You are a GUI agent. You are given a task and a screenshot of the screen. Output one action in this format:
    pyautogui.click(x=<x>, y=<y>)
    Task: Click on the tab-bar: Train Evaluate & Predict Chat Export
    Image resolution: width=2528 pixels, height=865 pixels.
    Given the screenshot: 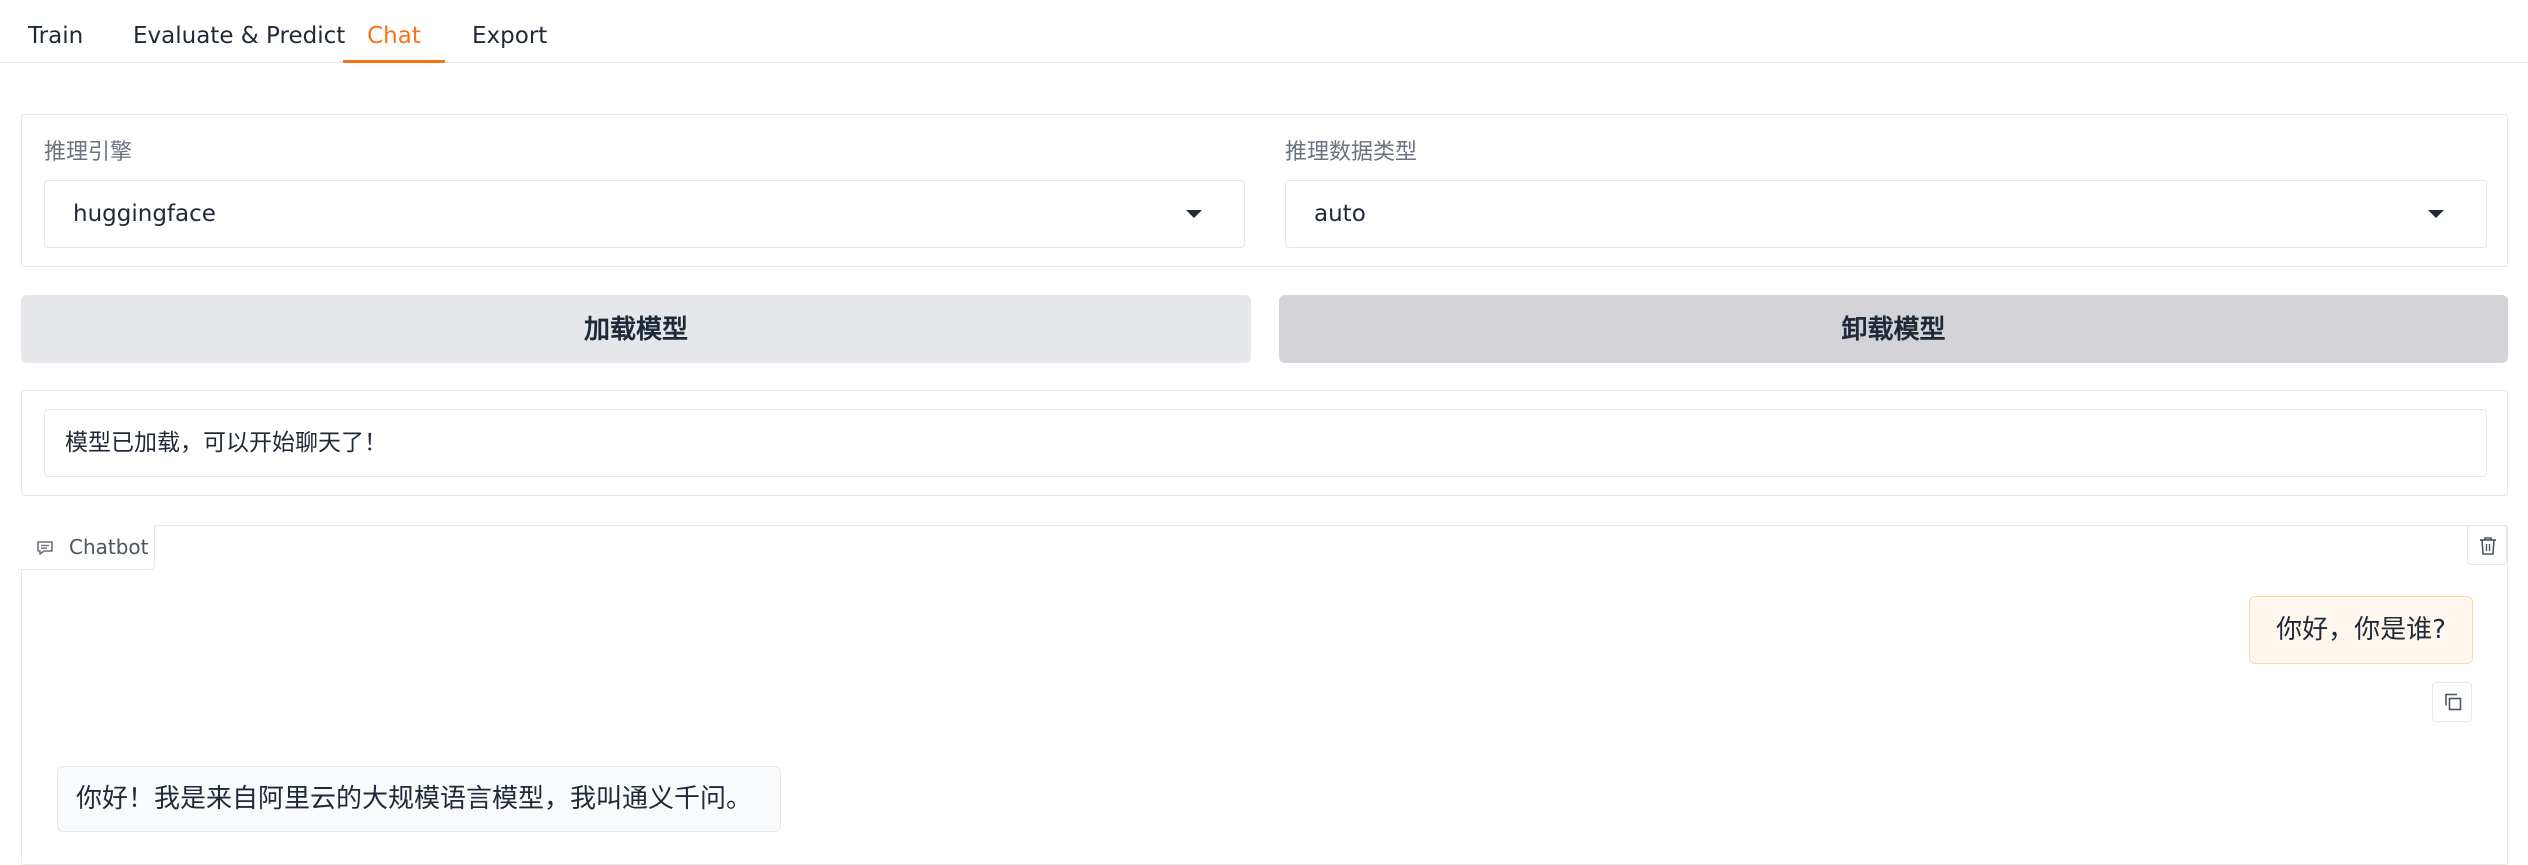 What is the action you would take?
    pyautogui.click(x=1264, y=31)
    